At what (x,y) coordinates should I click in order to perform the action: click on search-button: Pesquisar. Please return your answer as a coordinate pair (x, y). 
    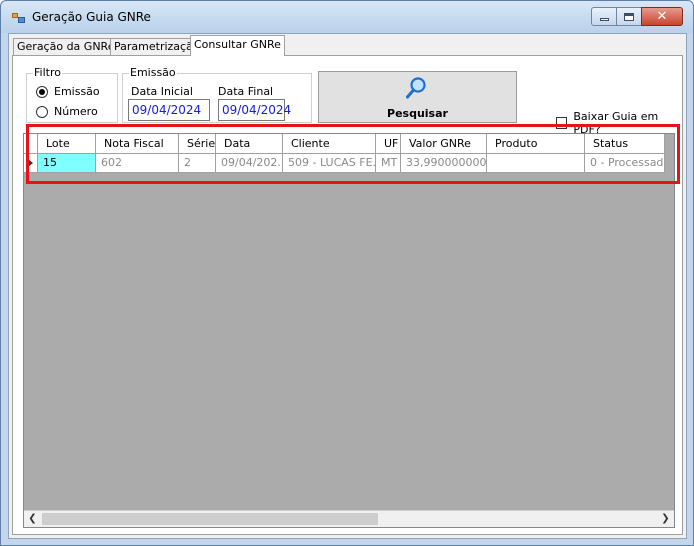
    Looking at the image, I should click on (417, 97).